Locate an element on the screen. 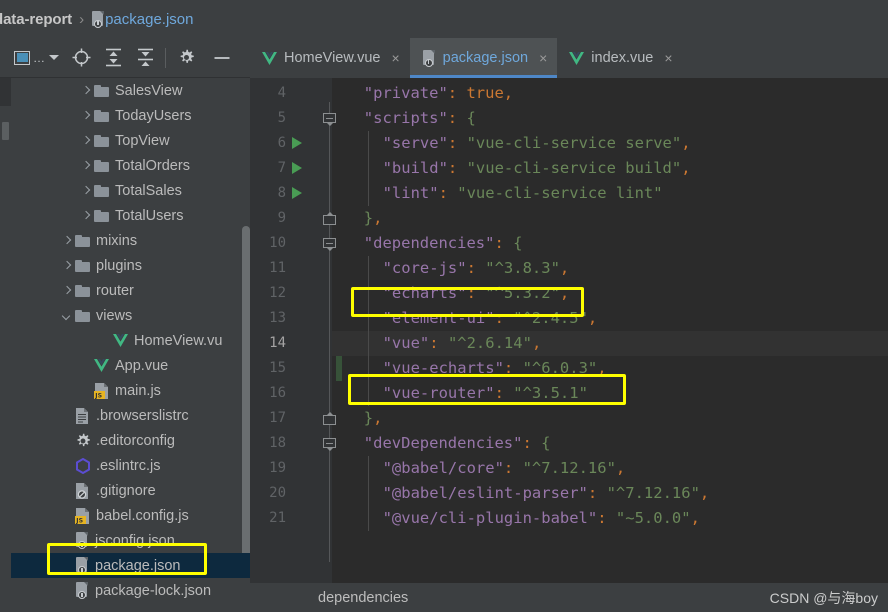  code-line: "vue": "^2.6.14", is located at coordinates (443, 343).